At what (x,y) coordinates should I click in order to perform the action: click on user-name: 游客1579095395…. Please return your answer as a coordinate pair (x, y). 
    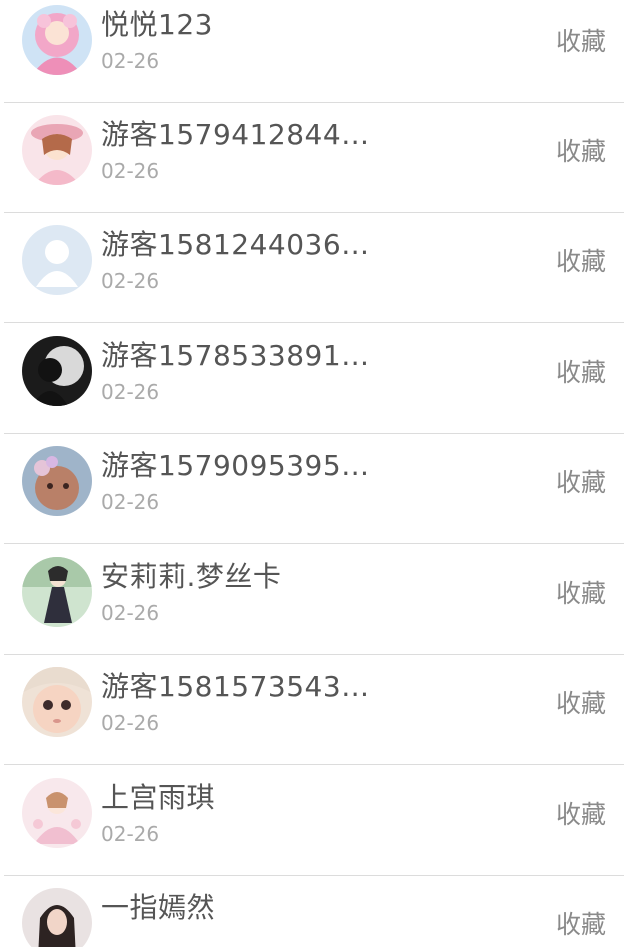
    Looking at the image, I should click on (235, 465).